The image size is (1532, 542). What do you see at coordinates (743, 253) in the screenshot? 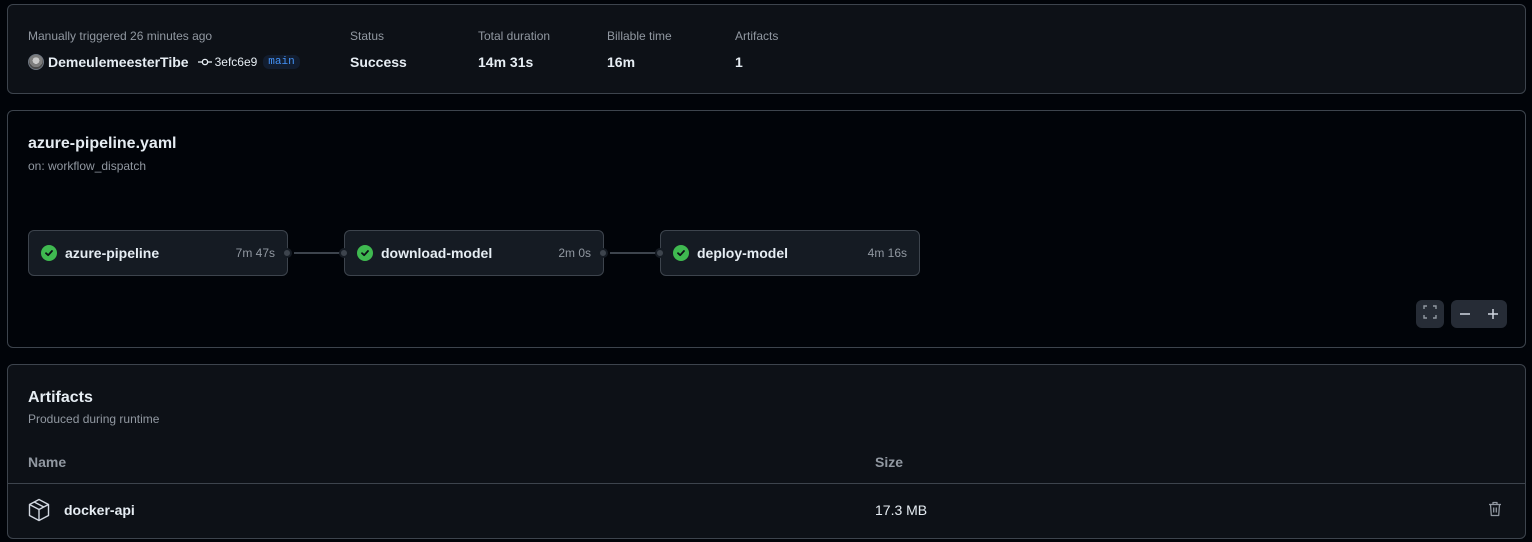
I see `job-name: deploy-model` at bounding box center [743, 253].